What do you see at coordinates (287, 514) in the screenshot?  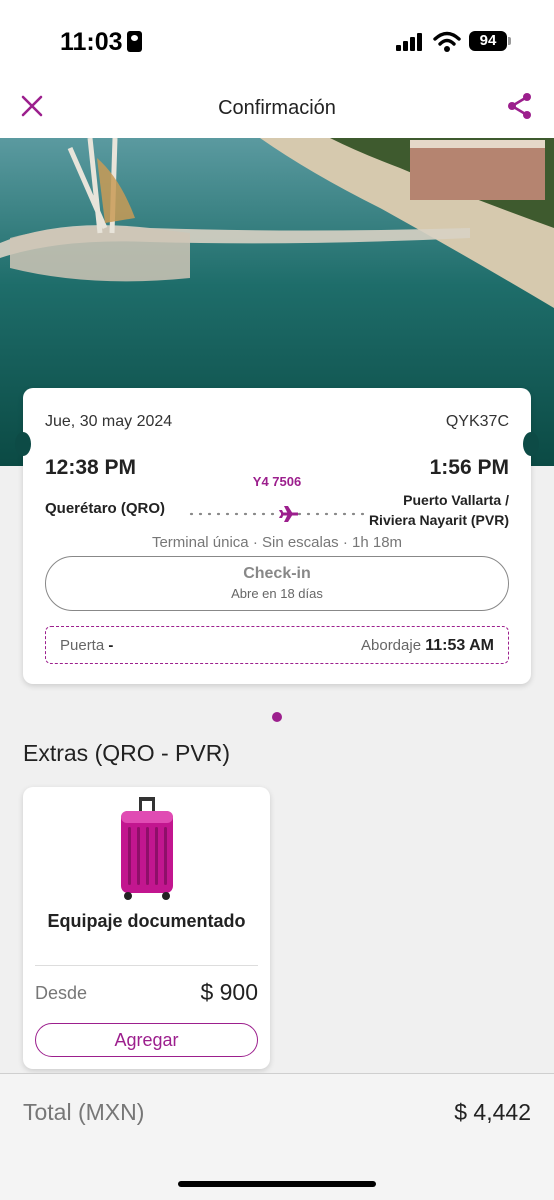 I see `airplane-icon` at bounding box center [287, 514].